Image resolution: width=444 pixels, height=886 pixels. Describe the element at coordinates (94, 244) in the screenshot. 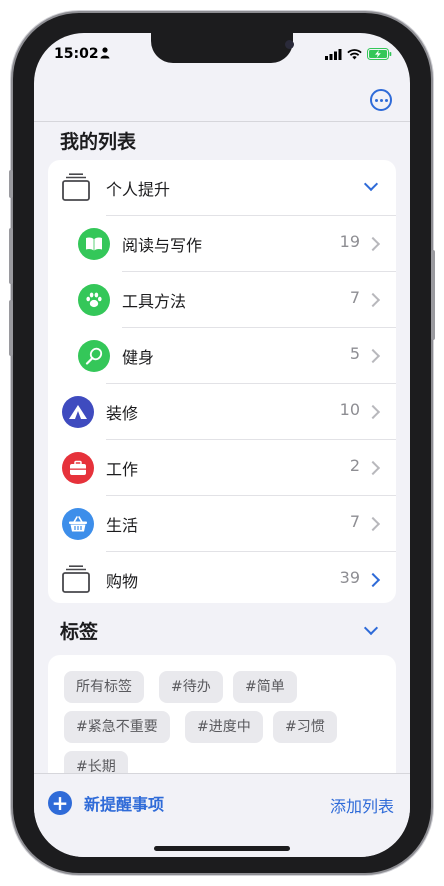

I see `book-icon` at that location.